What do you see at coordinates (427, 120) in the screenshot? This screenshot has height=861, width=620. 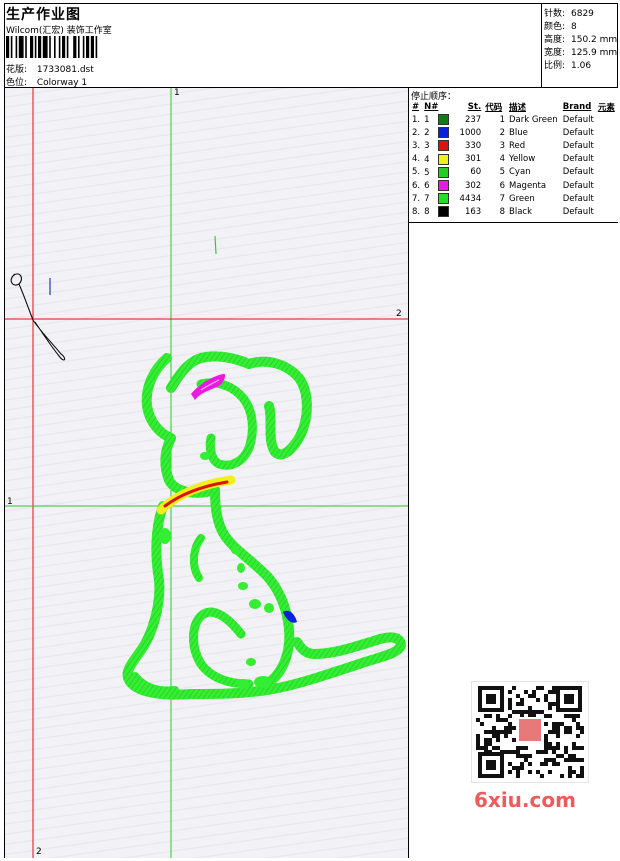 I see `row-number-value: 1` at bounding box center [427, 120].